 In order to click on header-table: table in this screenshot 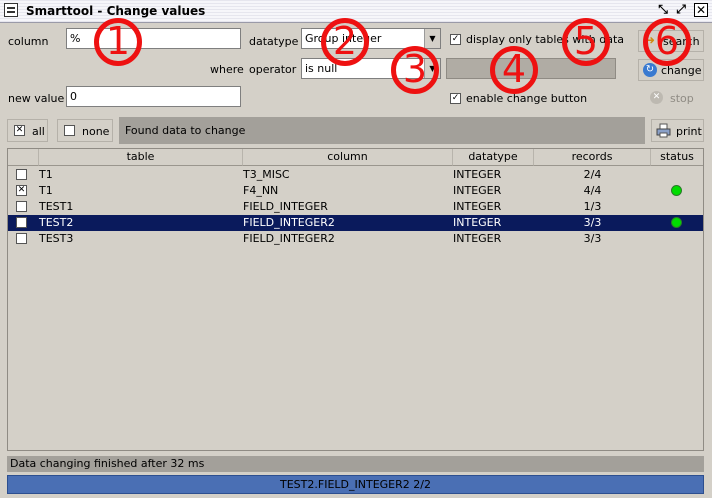, I will do `click(141, 157)`.